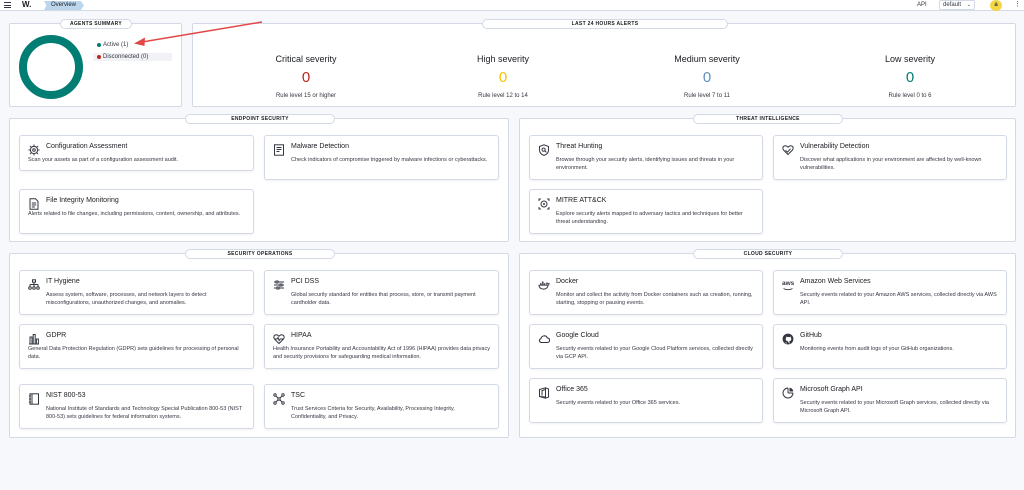 The image size is (1024, 490). Describe the element at coordinates (831, 389) in the screenshot. I see `card-title: Microsoft Graph API` at that location.